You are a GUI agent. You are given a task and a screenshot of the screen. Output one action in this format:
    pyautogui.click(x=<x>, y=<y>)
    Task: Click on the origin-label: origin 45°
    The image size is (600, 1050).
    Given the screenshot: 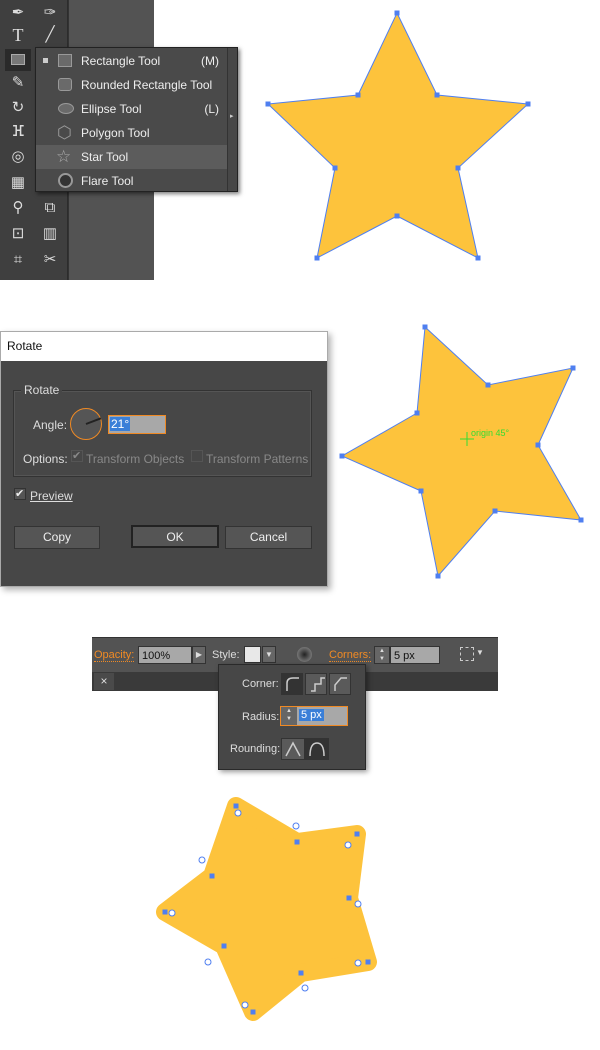 What is the action you would take?
    pyautogui.click(x=490, y=433)
    